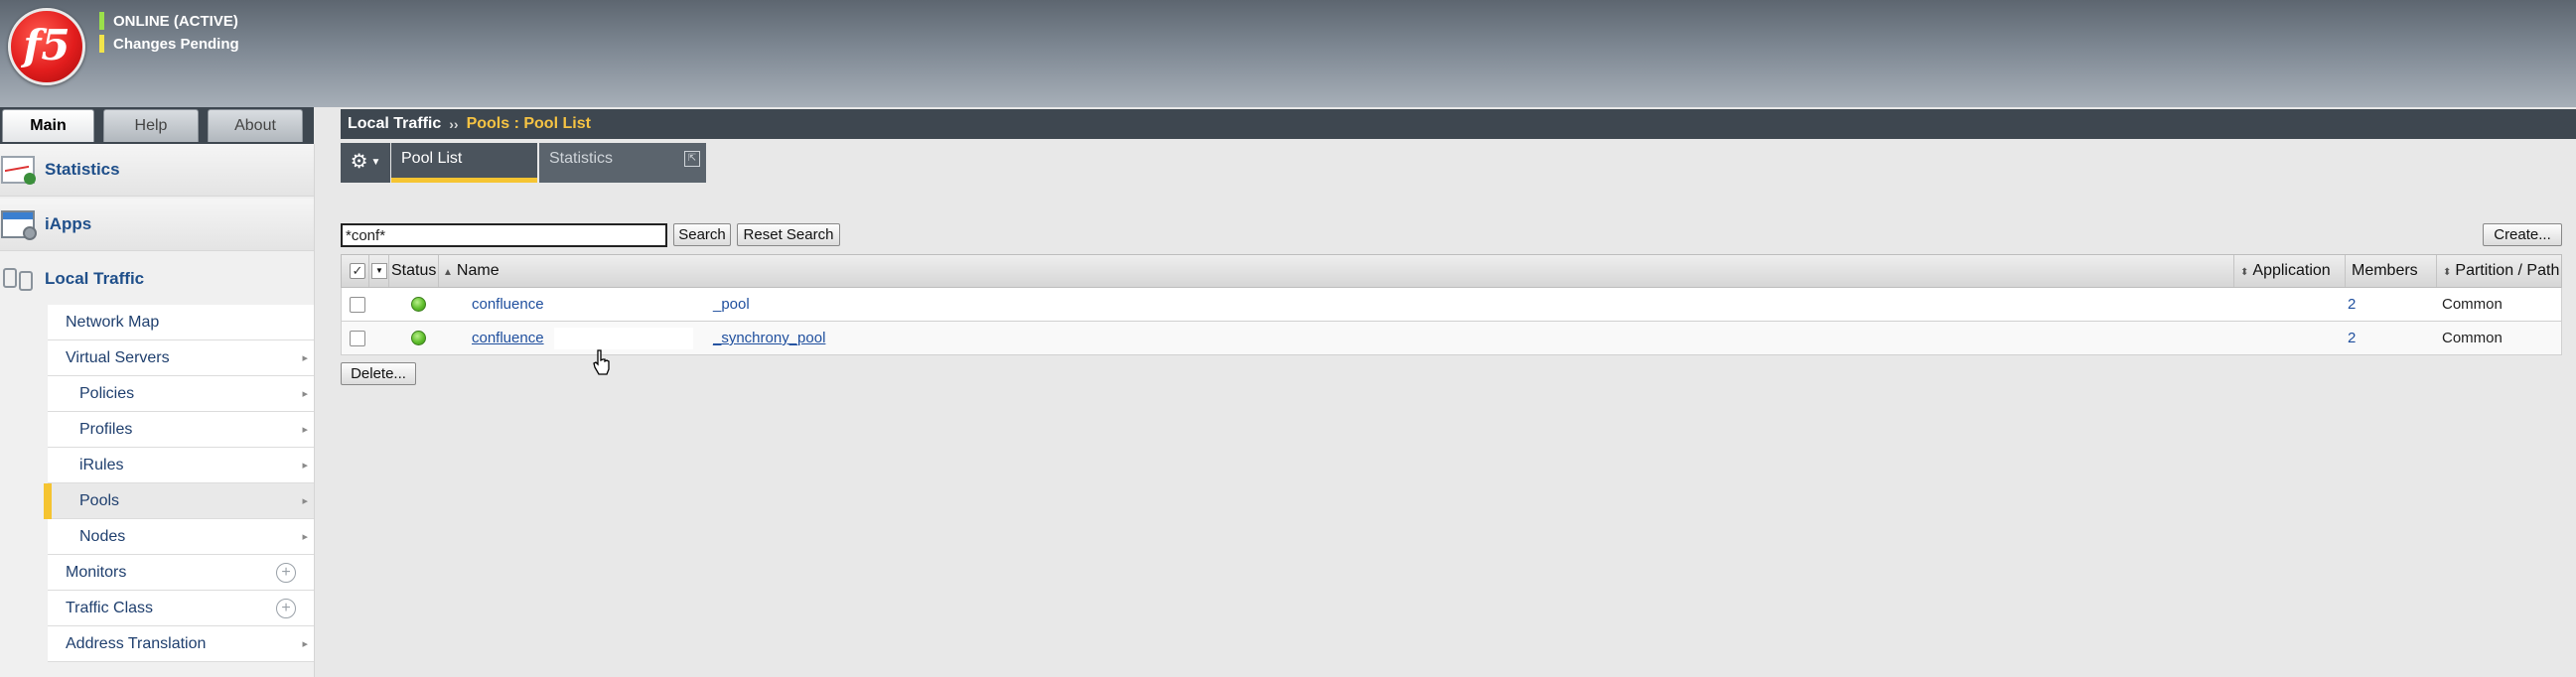  I want to click on header-partition: ⬍ Partition / Path, so click(2499, 271).